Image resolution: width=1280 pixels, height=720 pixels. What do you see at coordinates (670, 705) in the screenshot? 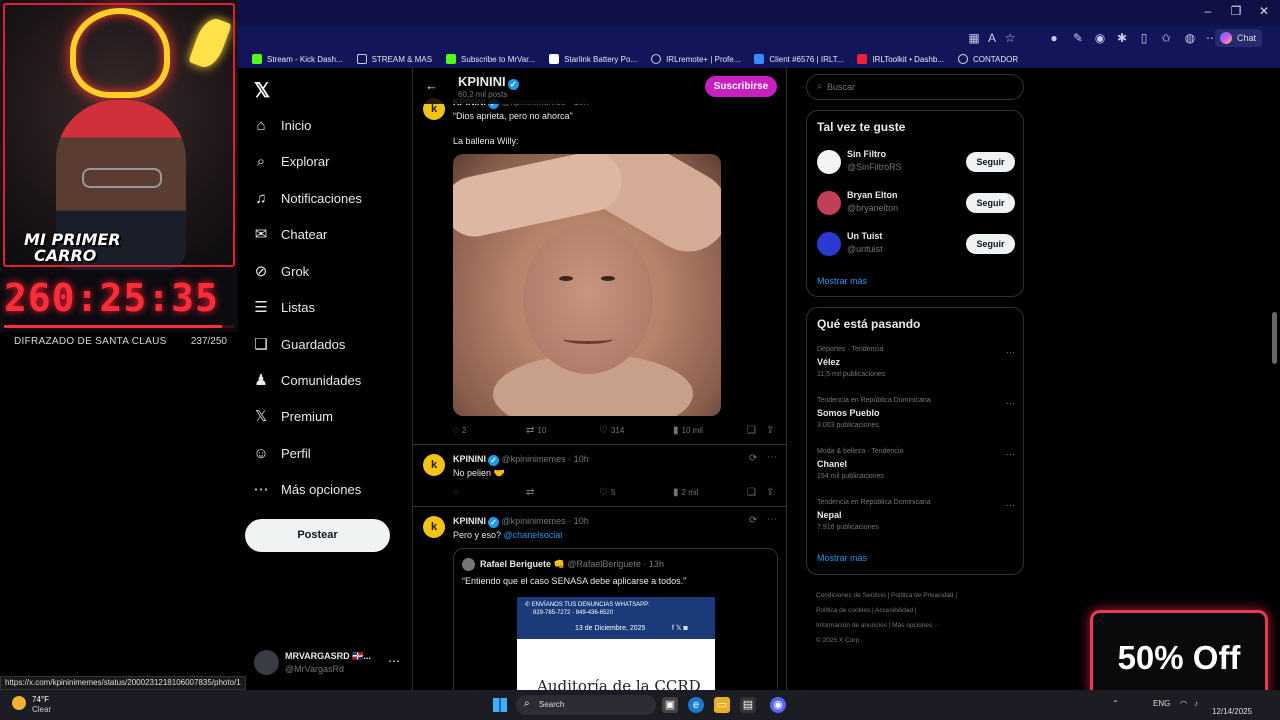
I see `task-view-icon: ▣` at bounding box center [670, 705].